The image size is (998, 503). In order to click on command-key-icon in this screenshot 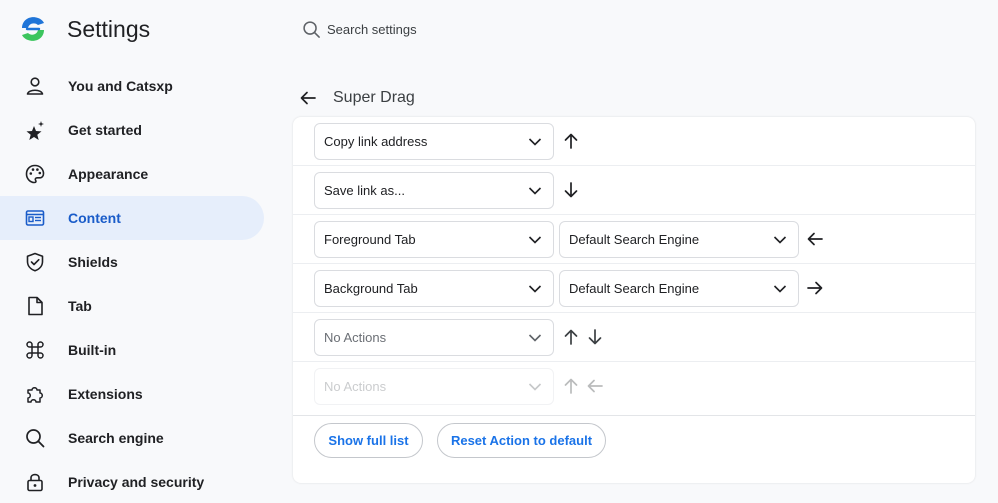, I will do `click(35, 350)`.